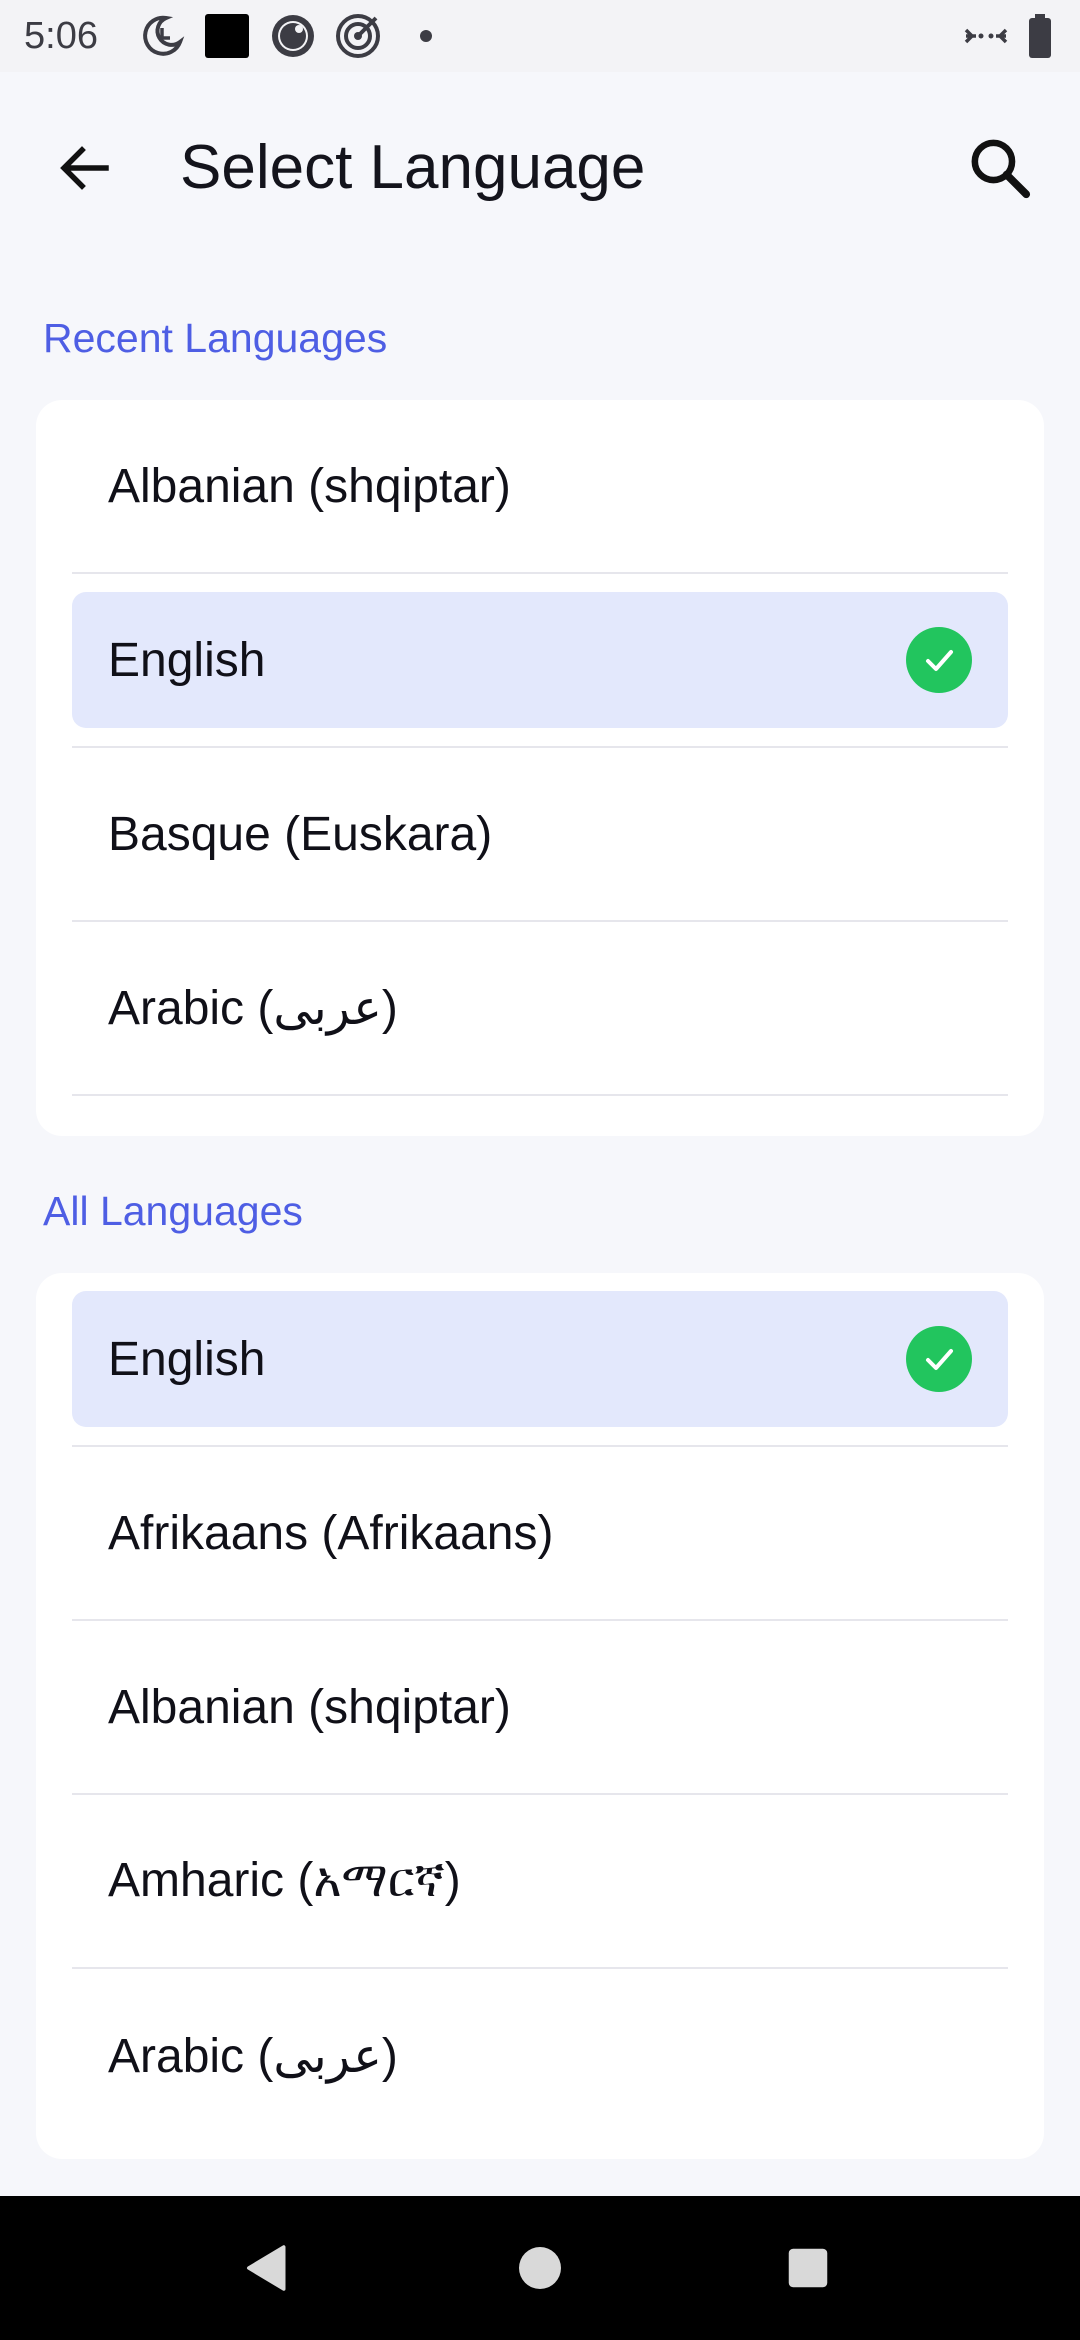  Describe the element at coordinates (284, 1880) in the screenshot. I see `language-label: Amharic (አማርኛ)` at that location.